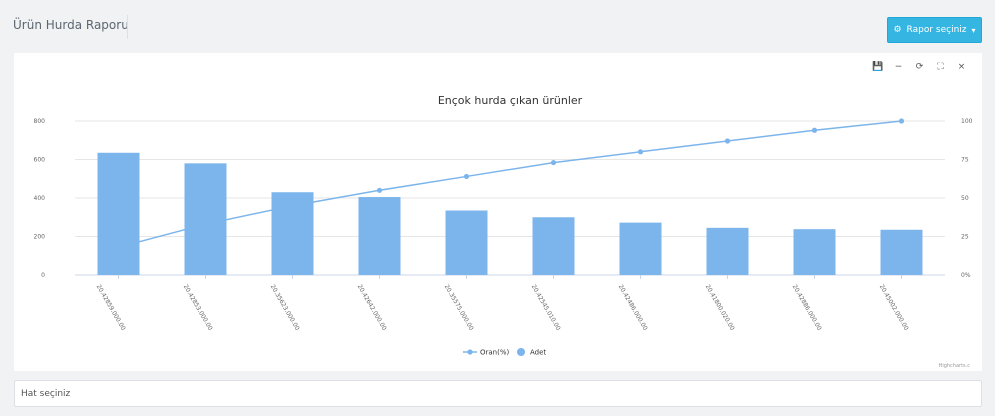 The width and height of the screenshot is (995, 416). I want to click on x-tick-label: 20.45002.000.00, so click(894, 308).